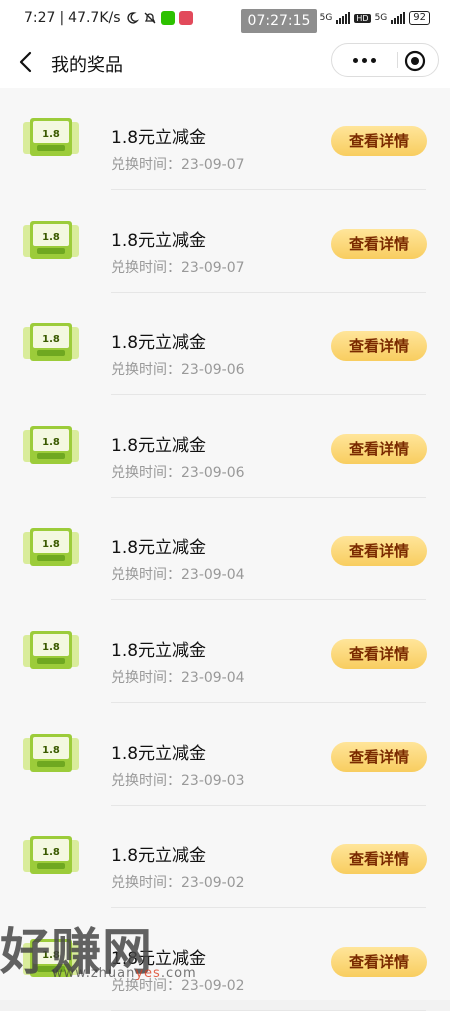 This screenshot has height=1011, width=450. Describe the element at coordinates (124, 973) in the screenshot. I see `watermark-url: www.zhuanyes.com` at that location.